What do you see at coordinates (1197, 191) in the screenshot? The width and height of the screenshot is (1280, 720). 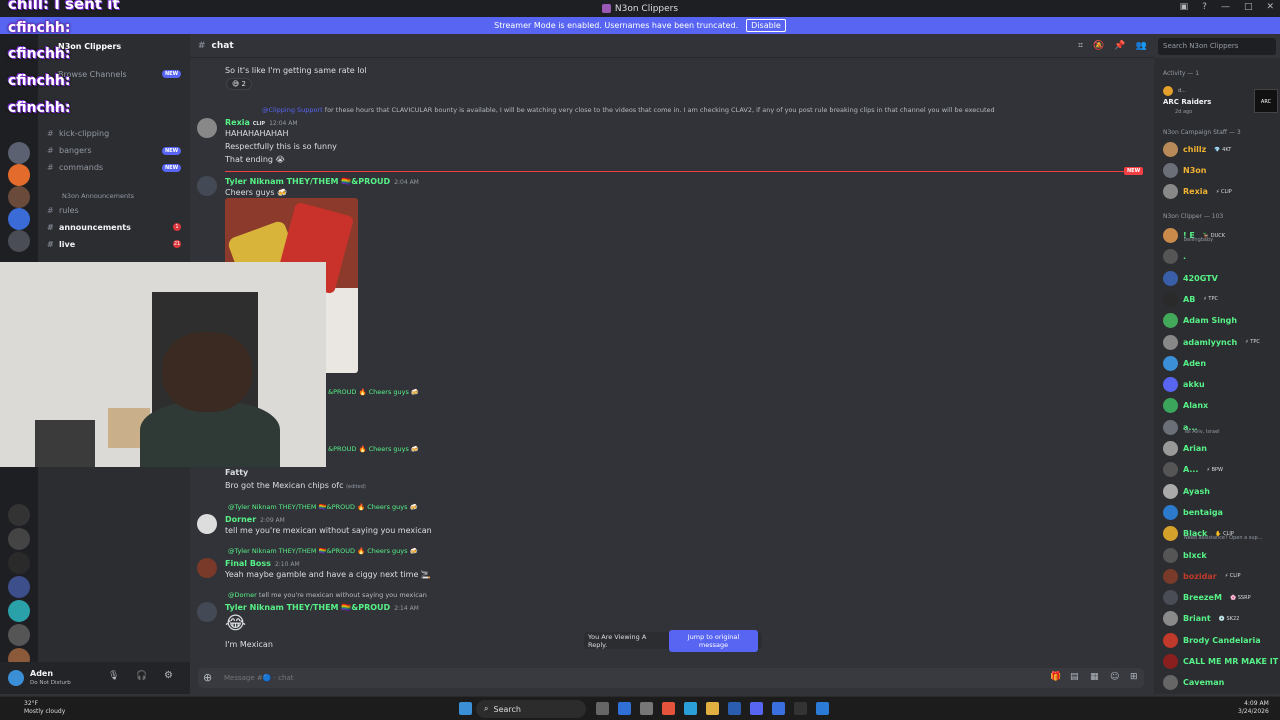 I see `member-item: Rexia ⚡ CLIP` at bounding box center [1197, 191].